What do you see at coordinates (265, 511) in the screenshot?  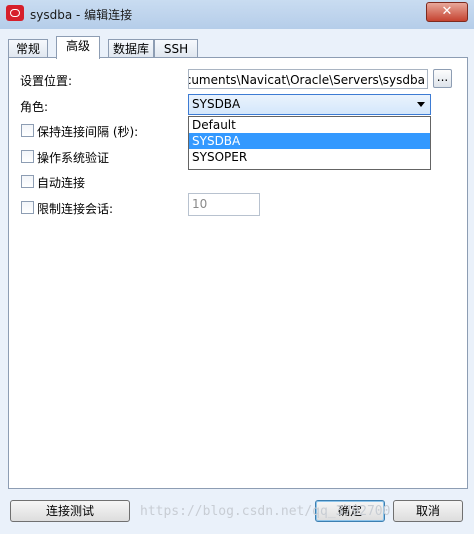 I see `watermark-text: https://blog.csdn.net/qq_3792700` at bounding box center [265, 511].